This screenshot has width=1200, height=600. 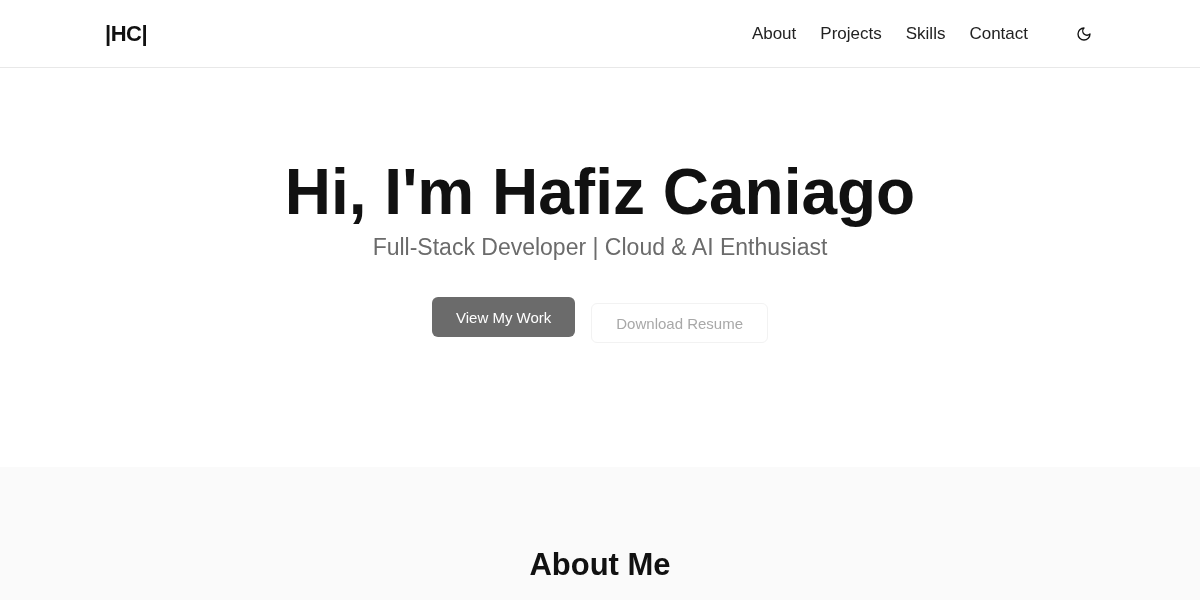 I want to click on nav-link: Skills, so click(x=925, y=33).